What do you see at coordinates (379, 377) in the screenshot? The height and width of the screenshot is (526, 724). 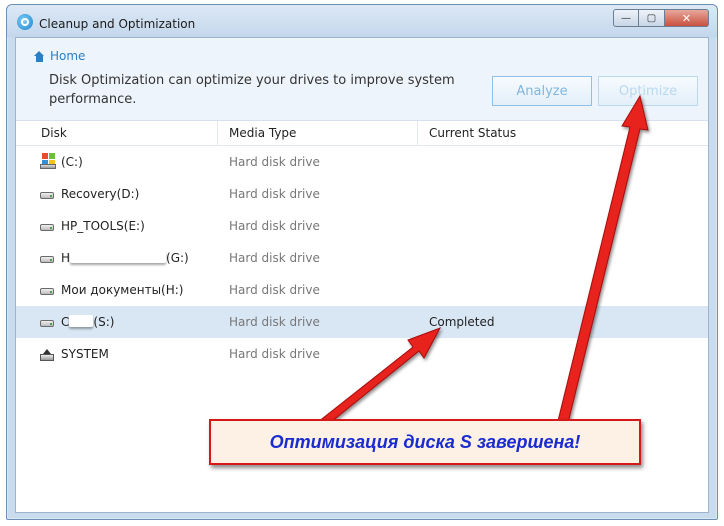 I see `arrow-to-completed-status` at bounding box center [379, 377].